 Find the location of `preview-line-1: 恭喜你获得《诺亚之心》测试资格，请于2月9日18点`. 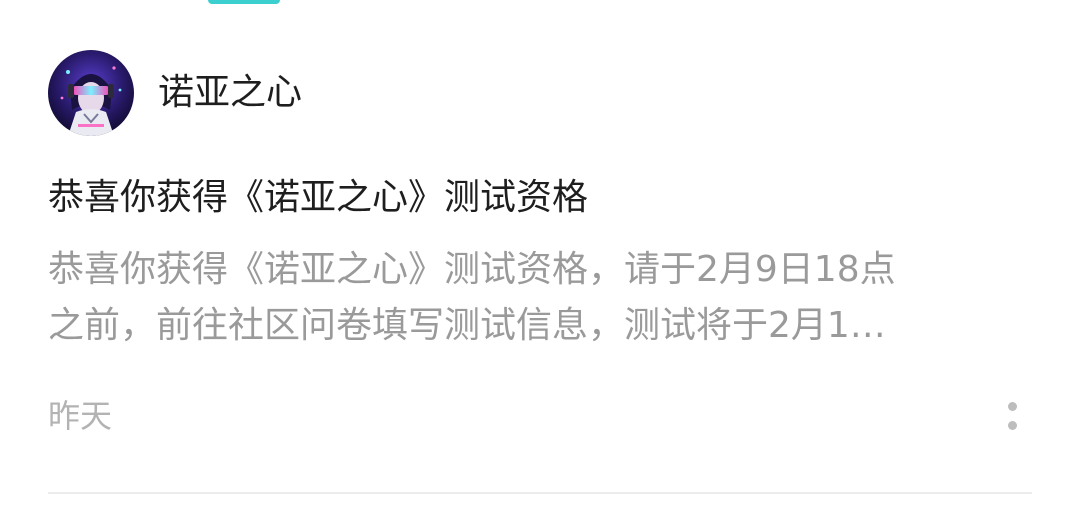

preview-line-1: 恭喜你获得《诺亚之心》测试资格，请于2月9日18点 is located at coordinates (472, 269).